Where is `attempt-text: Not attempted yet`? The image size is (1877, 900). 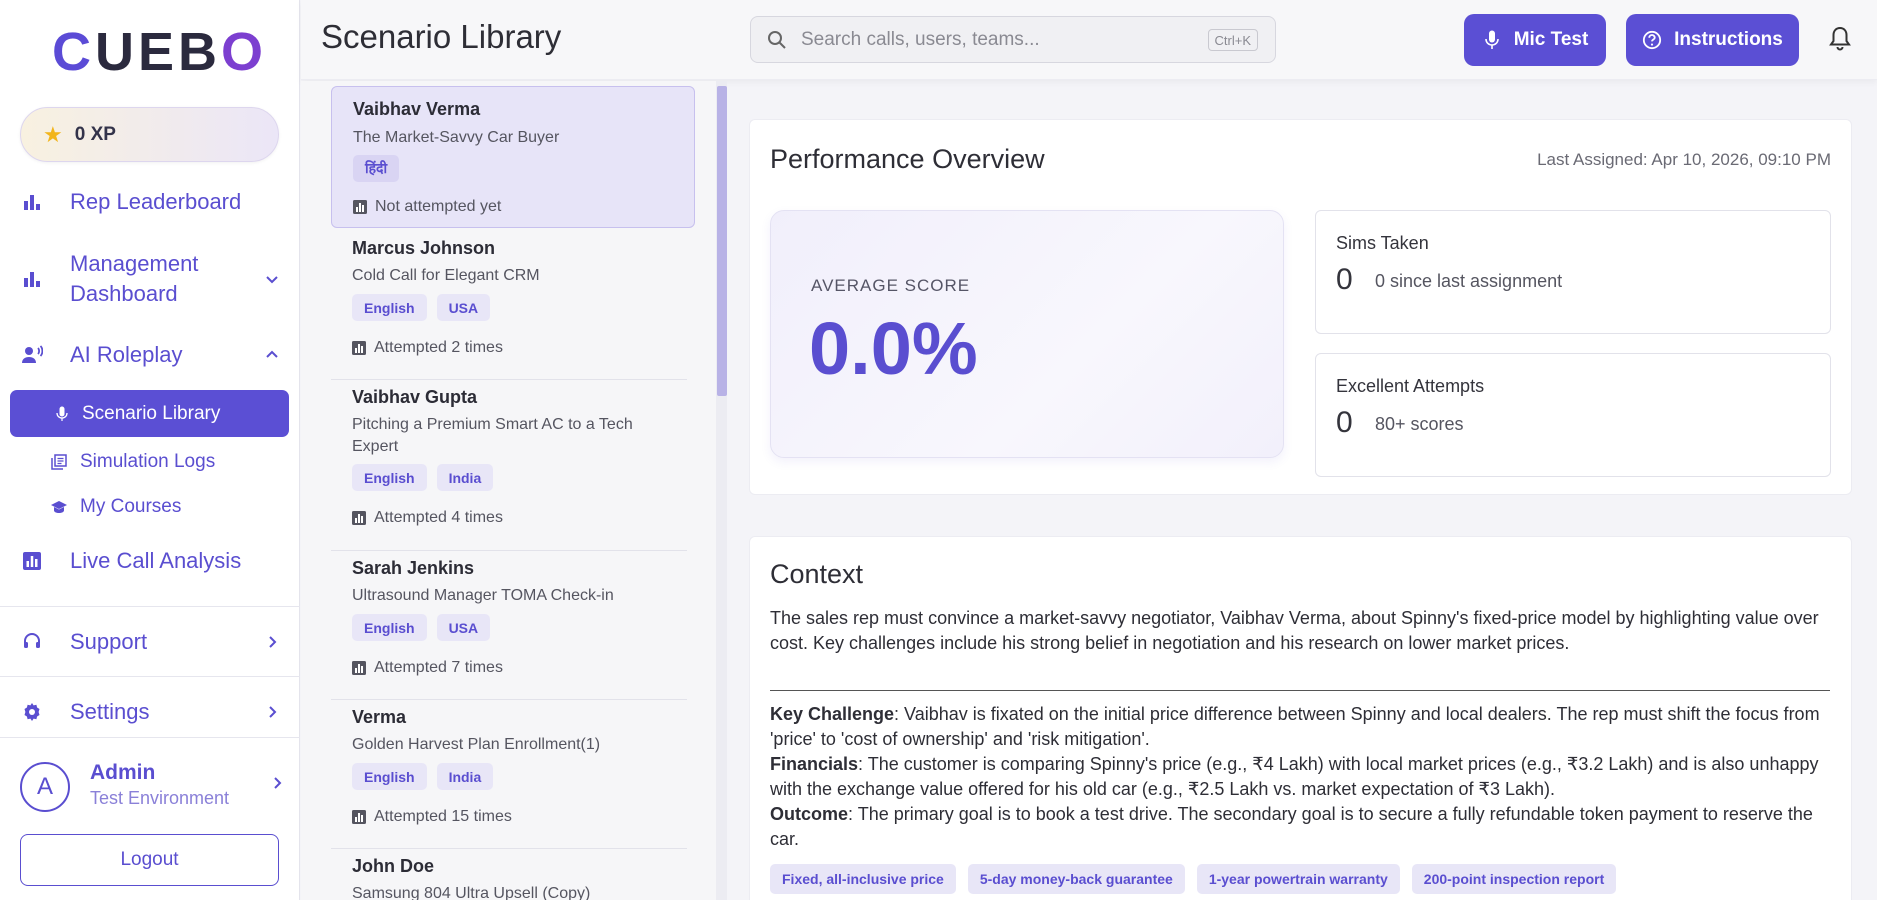 attempt-text: Not attempted yet is located at coordinates (438, 206).